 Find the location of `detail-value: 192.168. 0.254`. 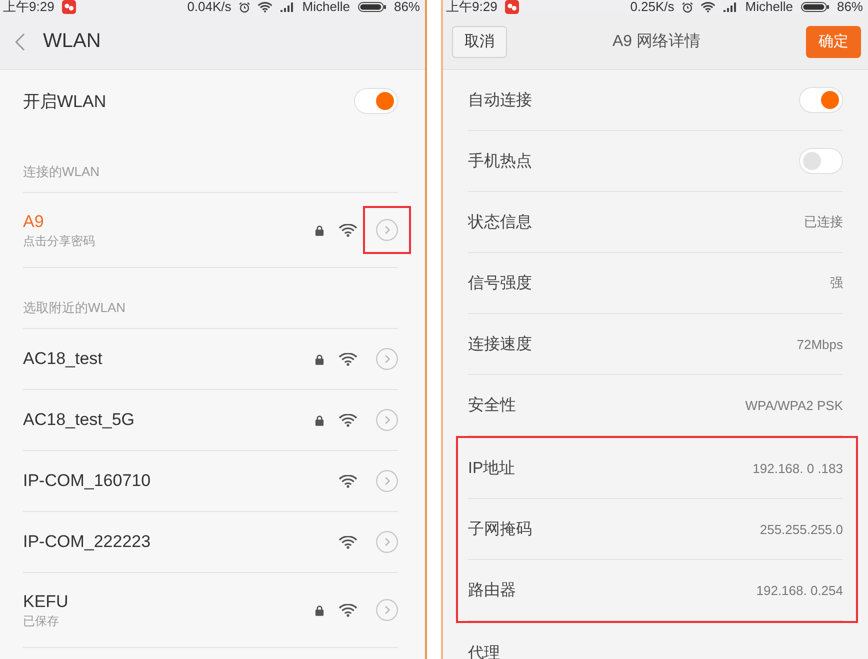

detail-value: 192.168. 0.254 is located at coordinates (799, 590).